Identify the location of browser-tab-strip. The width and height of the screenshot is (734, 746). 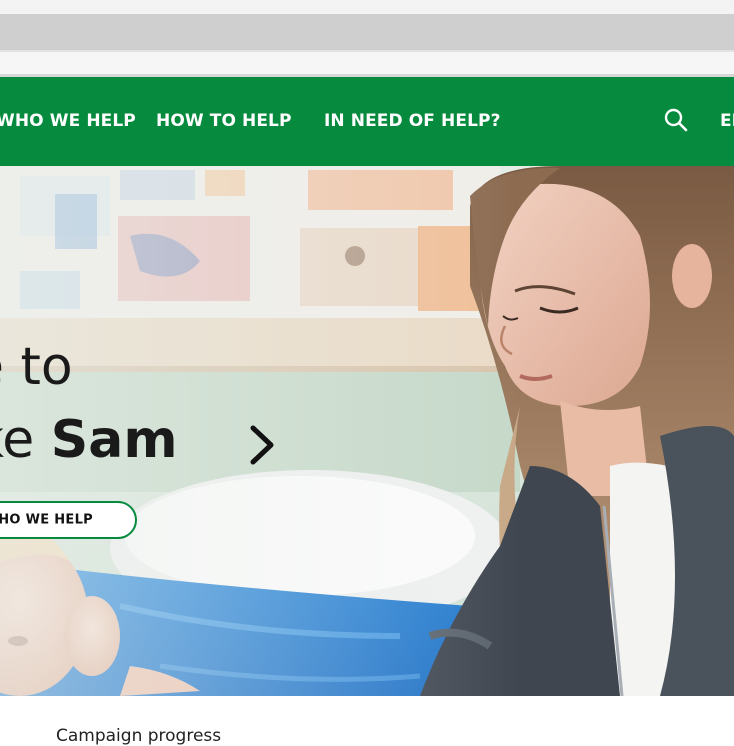
(367, 64).